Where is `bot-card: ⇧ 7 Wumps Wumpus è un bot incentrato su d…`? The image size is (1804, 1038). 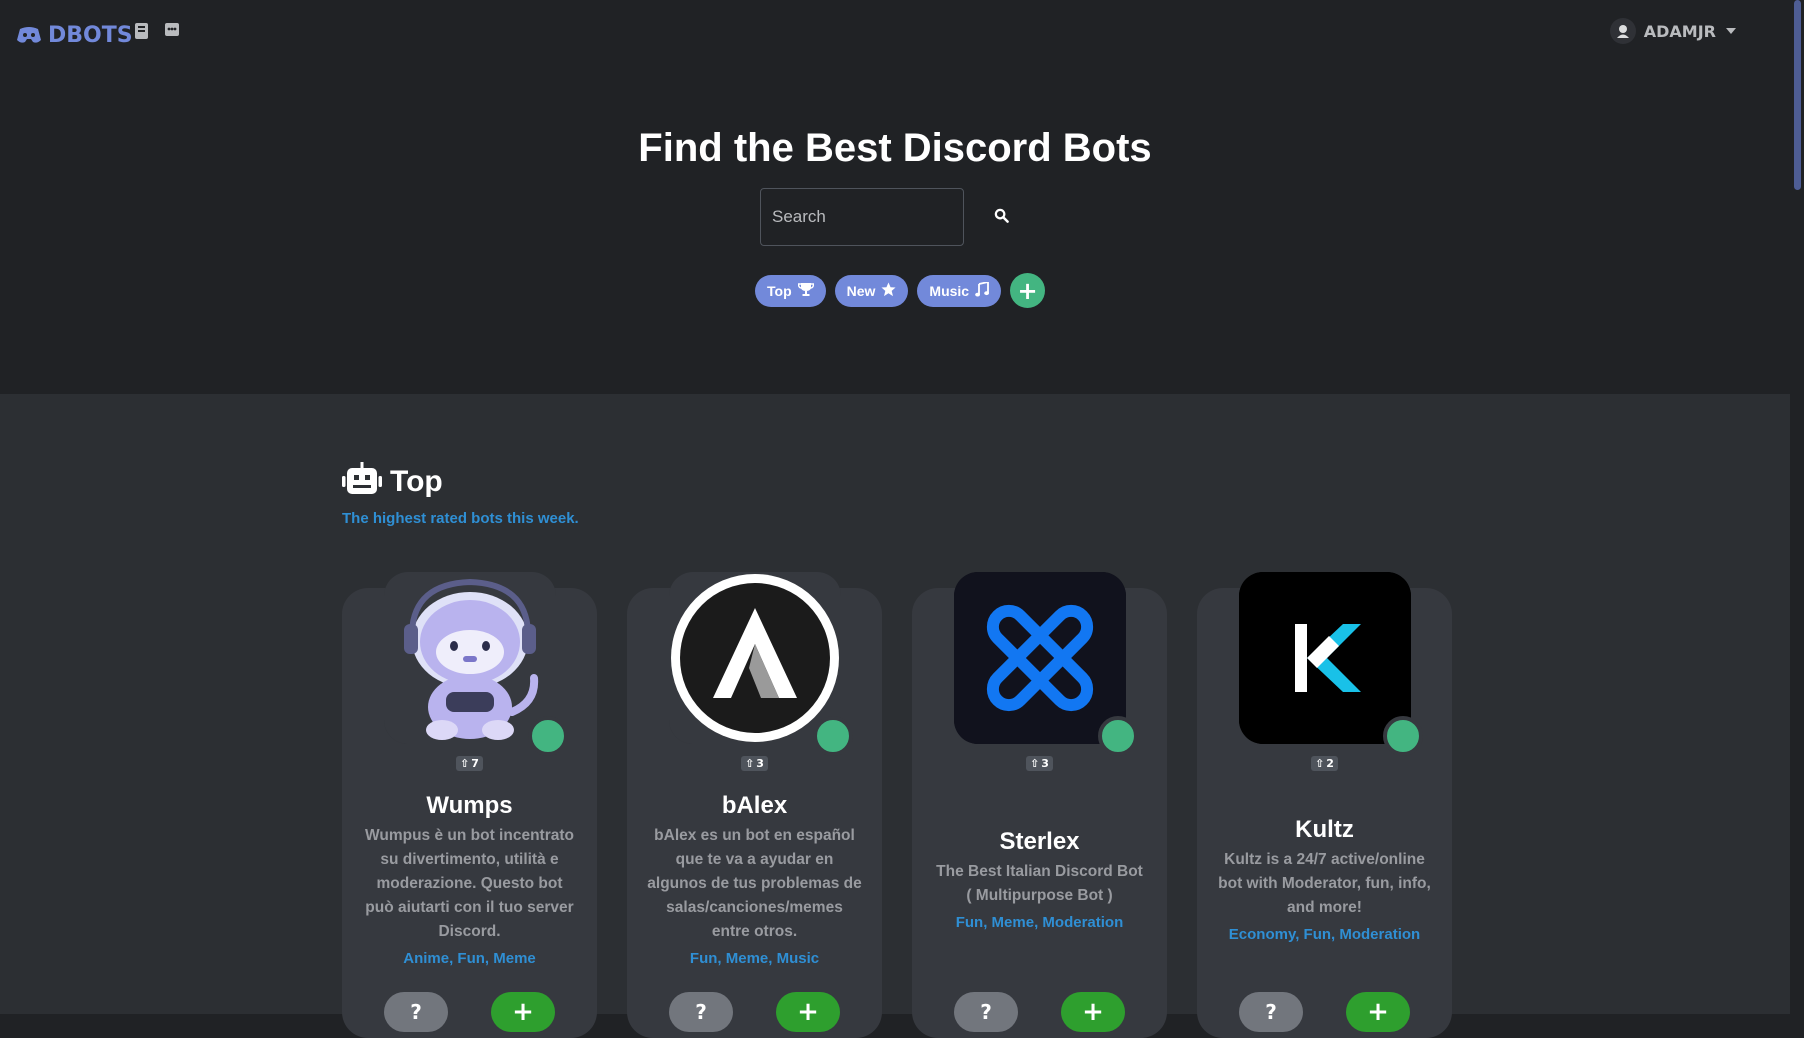
bot-card: ⇧ 7 Wumps Wumpus è un bot incentrato su d… is located at coordinates (469, 805).